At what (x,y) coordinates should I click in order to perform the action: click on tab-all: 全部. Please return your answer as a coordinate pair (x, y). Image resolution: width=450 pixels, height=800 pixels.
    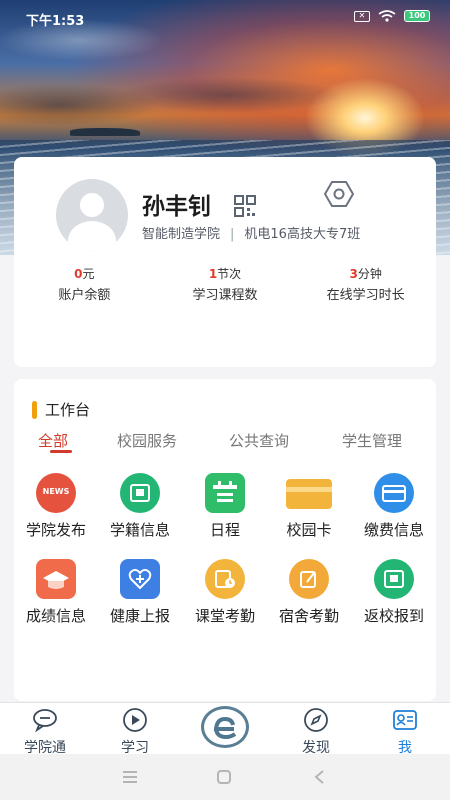
    Looking at the image, I should click on (53, 440).